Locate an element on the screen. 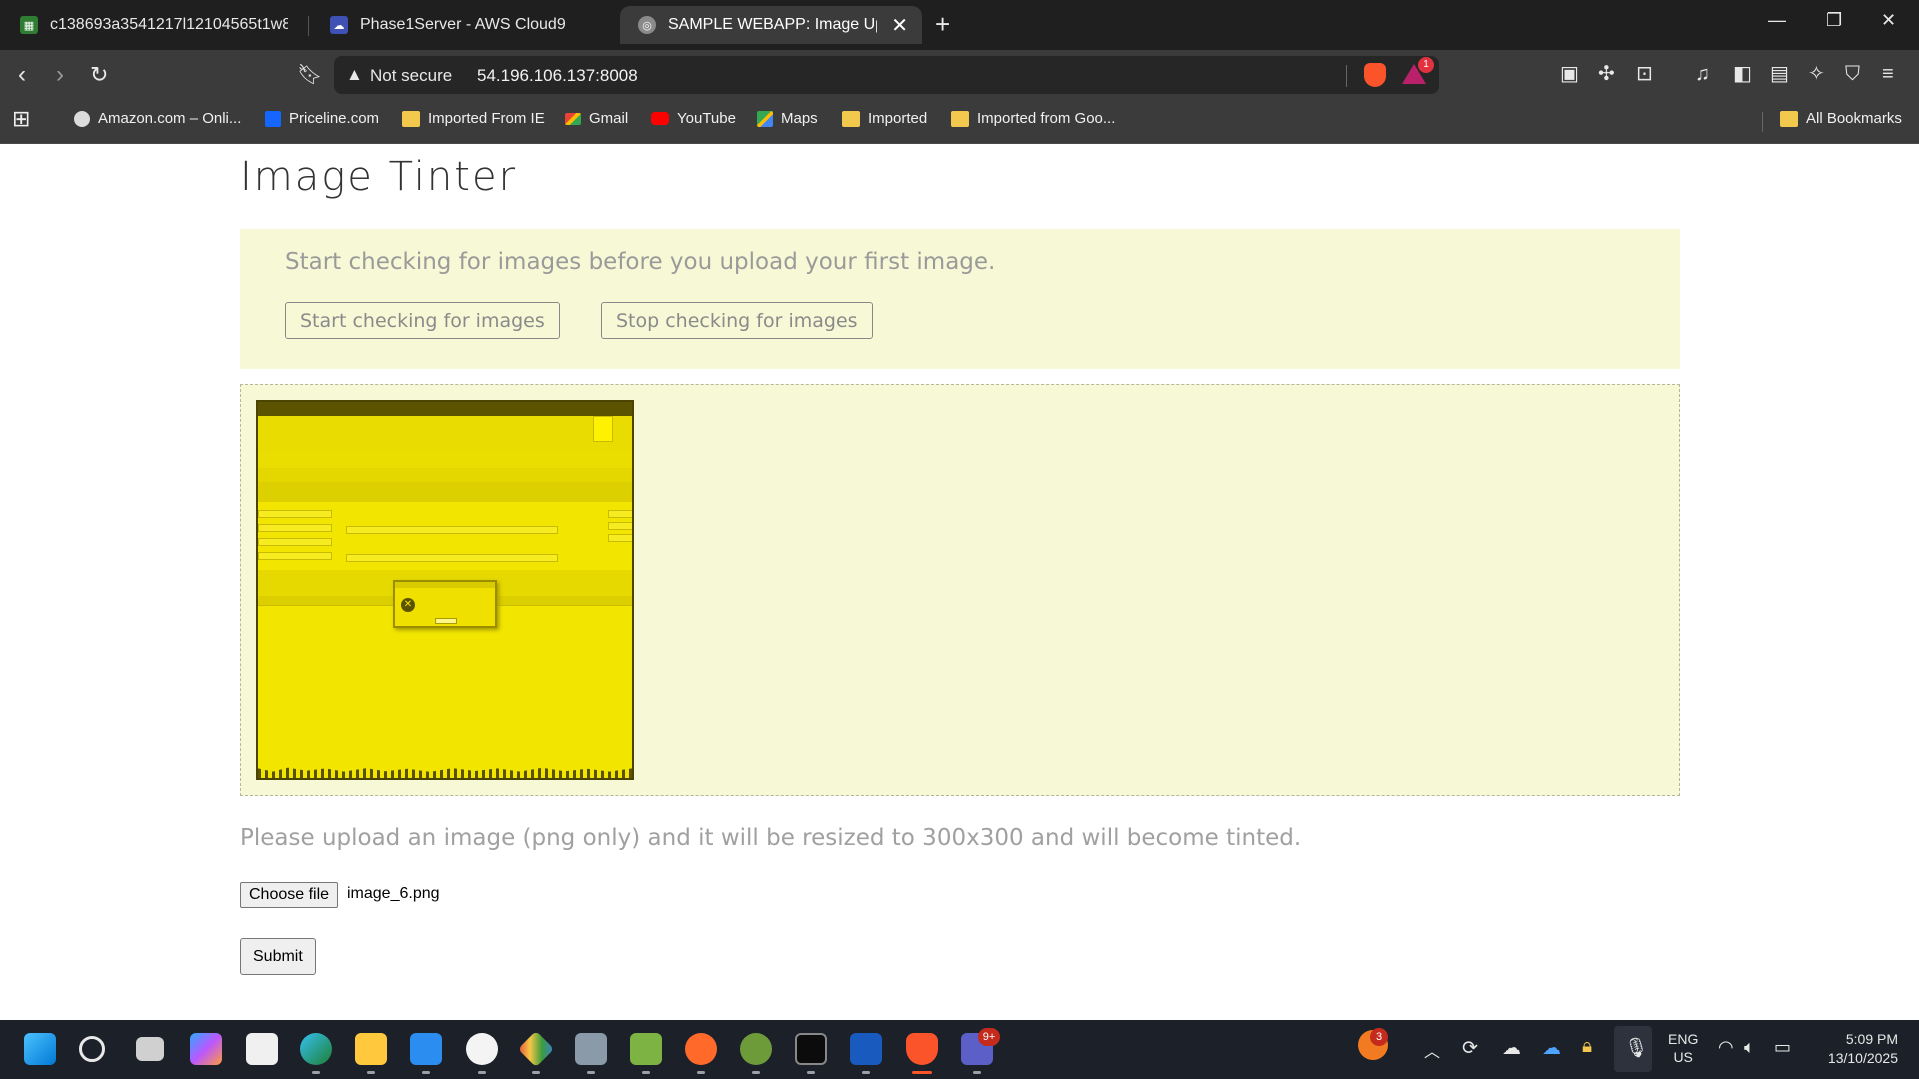 This screenshot has width=1919, height=1079. forward-icon: › is located at coordinates (60, 75).